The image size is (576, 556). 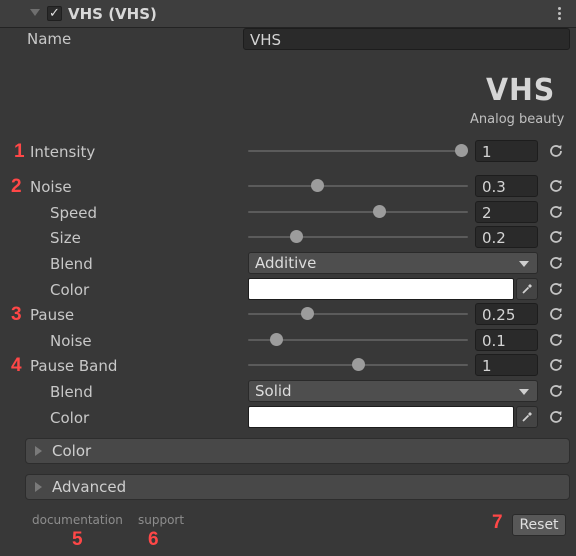 I want to click on enabled-checkbox: ✓, so click(x=54, y=13).